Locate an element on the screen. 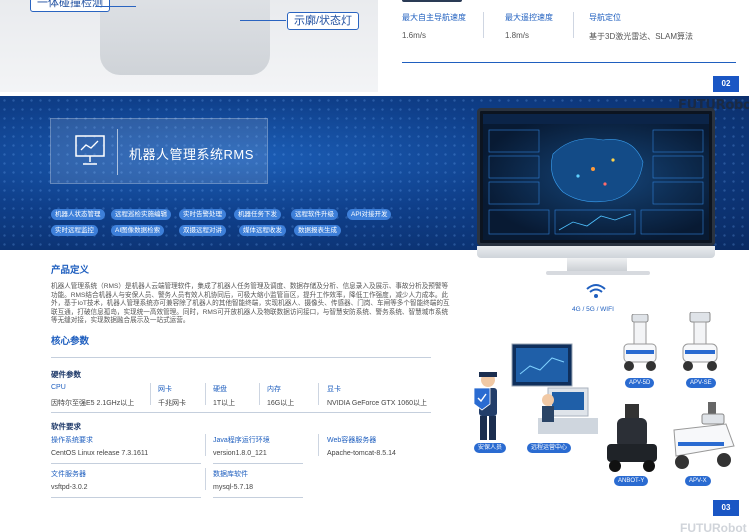 This screenshot has height=532, width=749. robot-photo: 一体碰撞检测 示廓/状态灯 is located at coordinates (189, 46).